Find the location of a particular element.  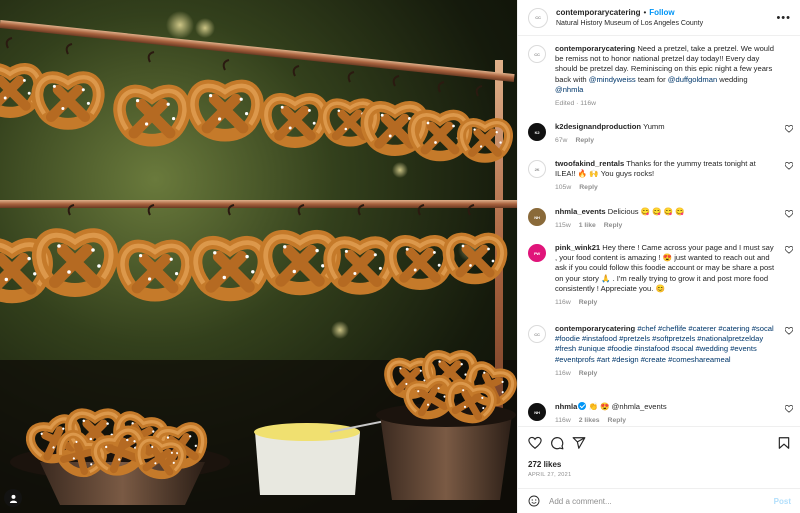

emoji-icon is located at coordinates (534, 501).